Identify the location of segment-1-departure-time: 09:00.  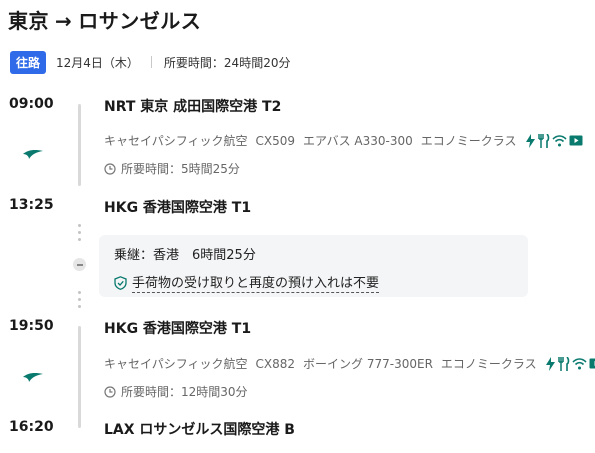
(31, 104).